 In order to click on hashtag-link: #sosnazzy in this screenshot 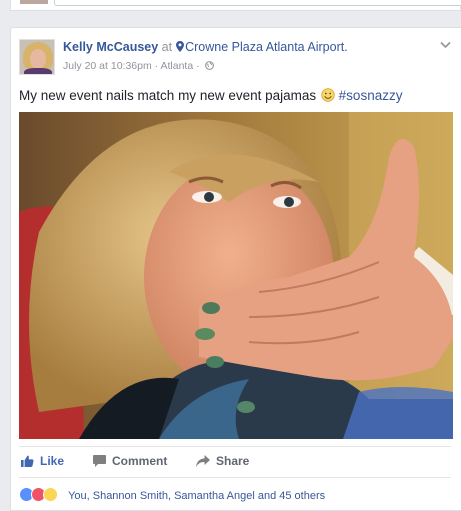, I will do `click(371, 95)`.